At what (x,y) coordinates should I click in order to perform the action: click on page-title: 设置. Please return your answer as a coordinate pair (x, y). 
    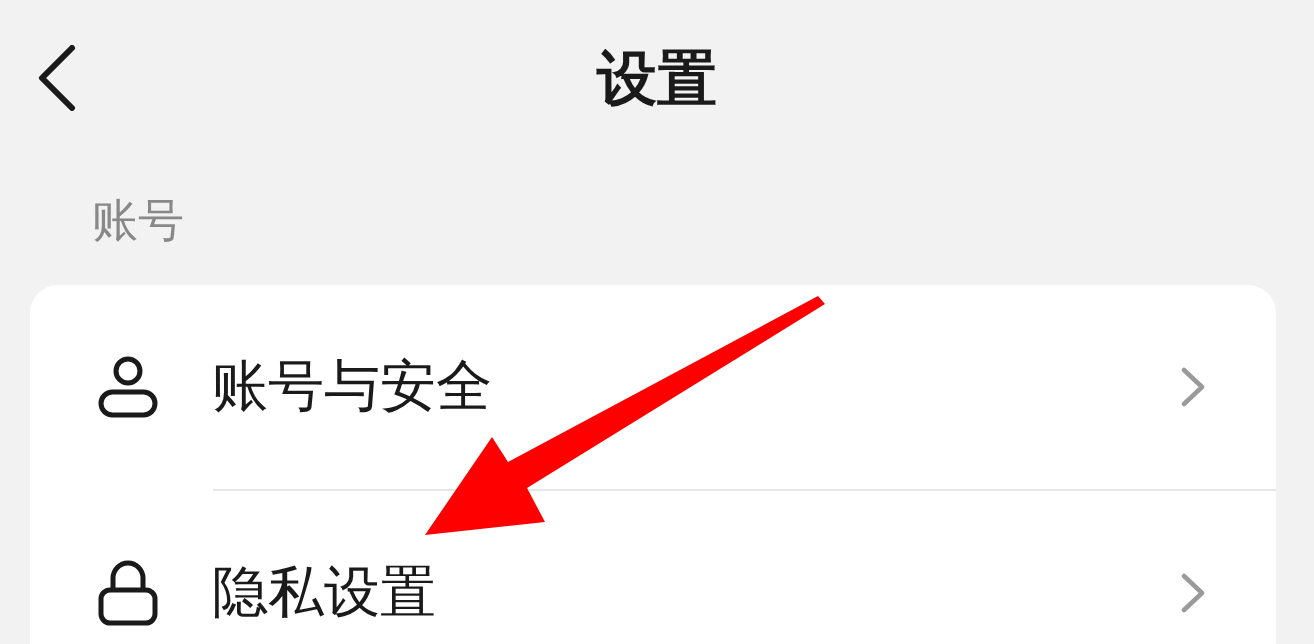
    Looking at the image, I should click on (657, 78).